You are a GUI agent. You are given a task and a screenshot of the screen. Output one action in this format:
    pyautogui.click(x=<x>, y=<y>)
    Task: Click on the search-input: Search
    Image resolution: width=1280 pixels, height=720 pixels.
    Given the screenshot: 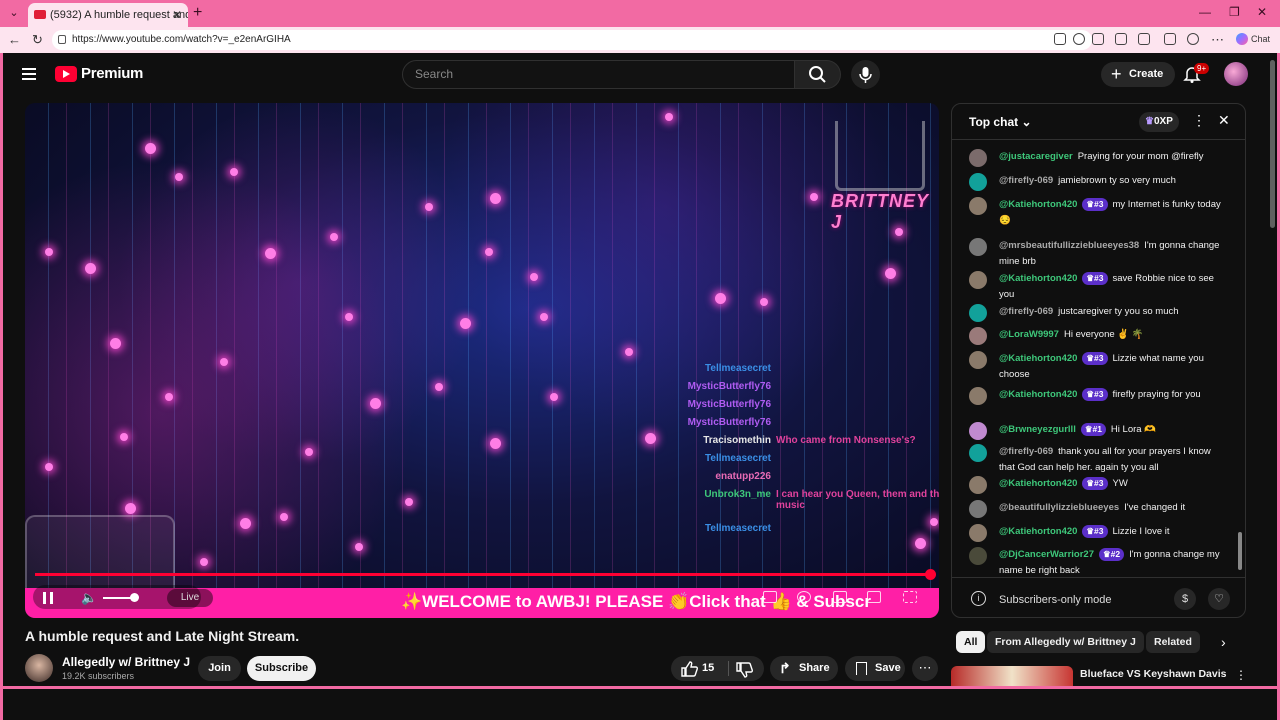 What is the action you would take?
    pyautogui.click(x=598, y=74)
    